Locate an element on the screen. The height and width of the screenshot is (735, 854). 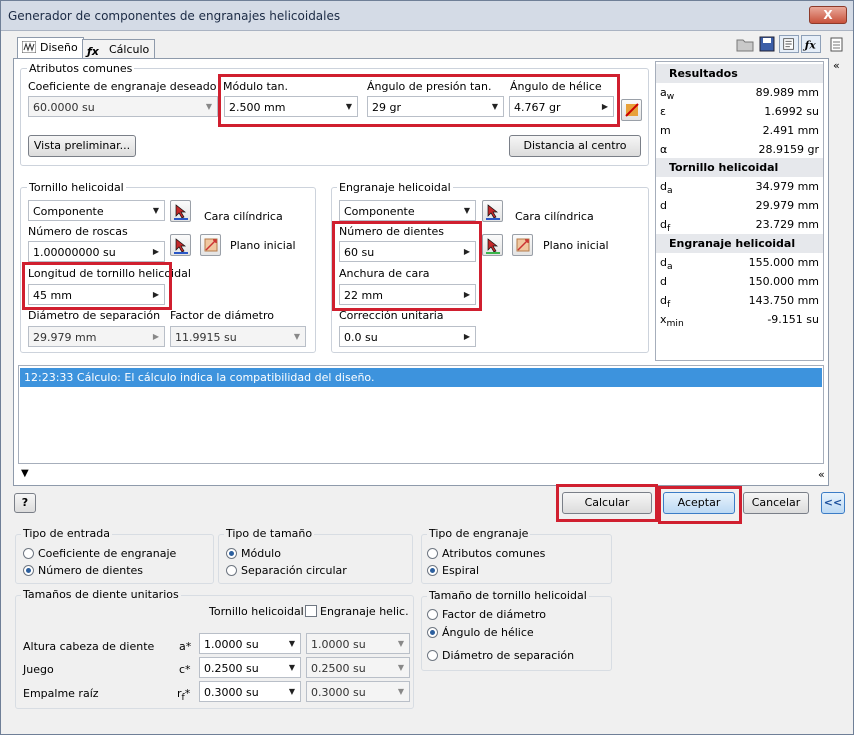
clearance-worm-value: 0.2500 su is located at coordinates (231, 668).